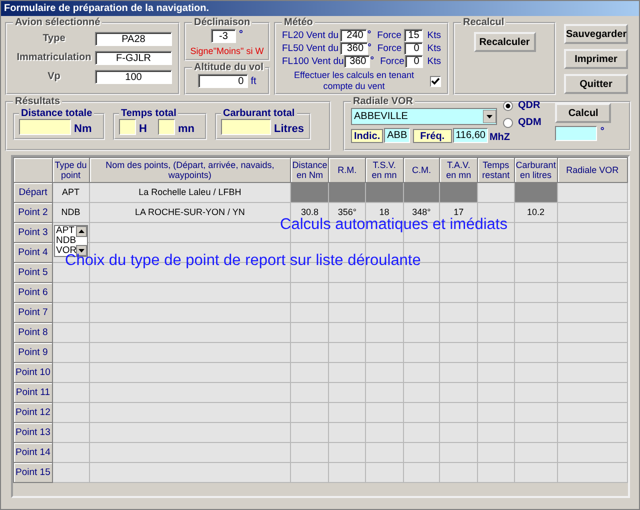 This screenshot has height=510, width=640. What do you see at coordinates (583, 113) in the screenshot?
I see `calculate-button: Calcul` at bounding box center [583, 113].